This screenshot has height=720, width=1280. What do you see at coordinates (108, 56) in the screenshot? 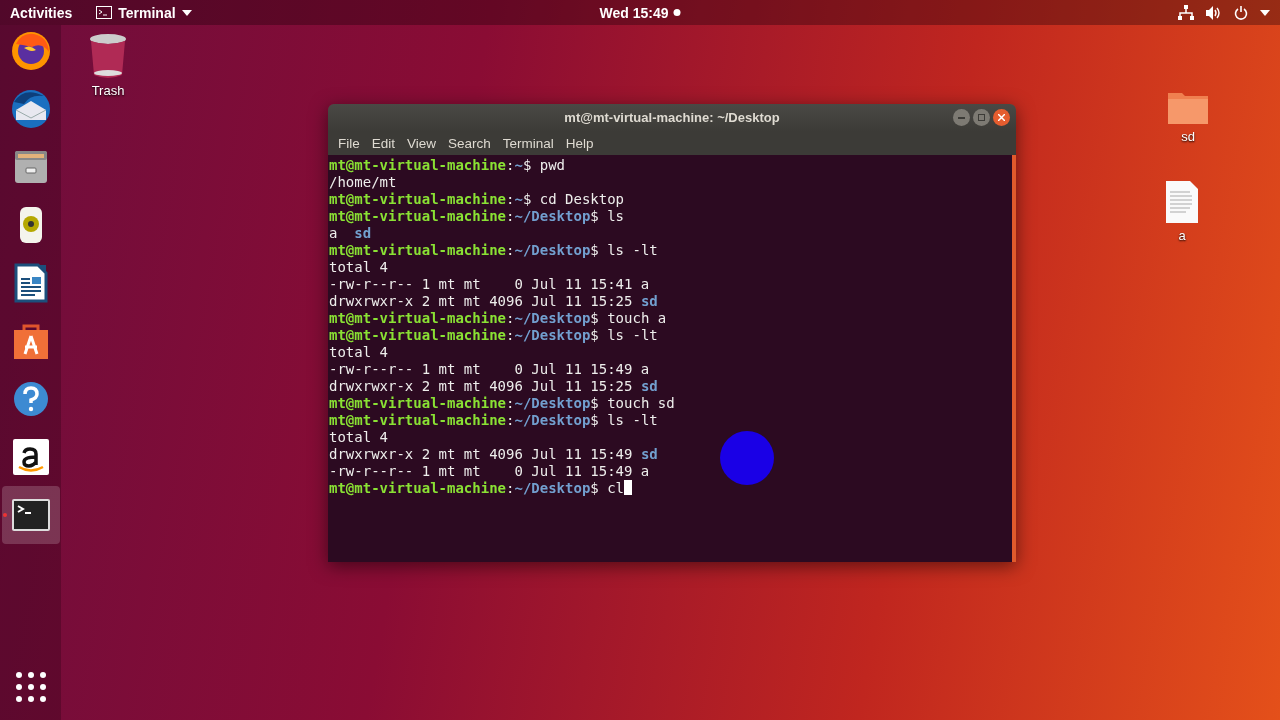
I see `trash-can-icon` at bounding box center [108, 56].